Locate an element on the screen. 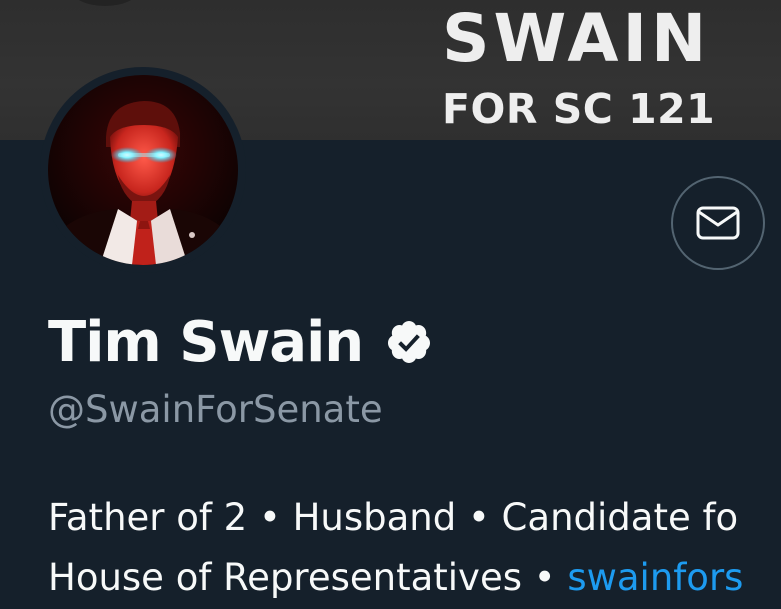 The width and height of the screenshot is (781, 609). bio-text: House of Representatives • is located at coordinates (308, 577).